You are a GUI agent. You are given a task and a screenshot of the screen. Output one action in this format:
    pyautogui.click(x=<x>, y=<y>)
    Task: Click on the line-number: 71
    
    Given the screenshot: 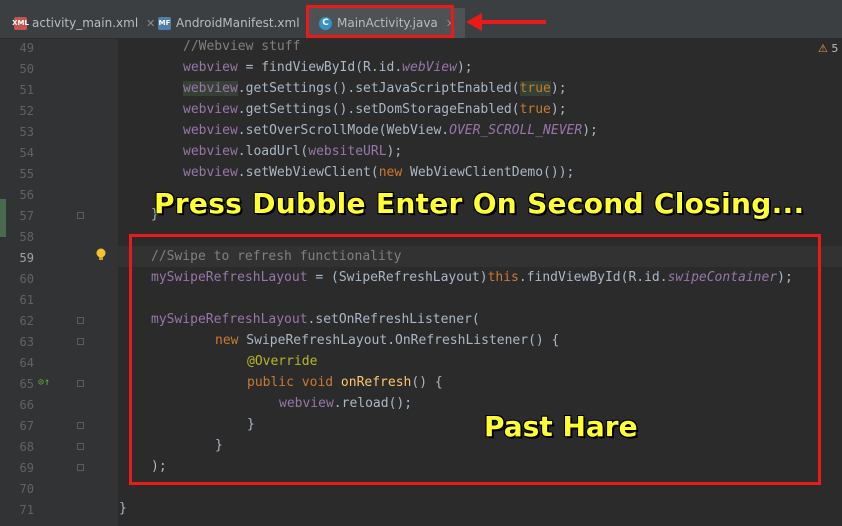 What is the action you would take?
    pyautogui.click(x=26, y=510)
    